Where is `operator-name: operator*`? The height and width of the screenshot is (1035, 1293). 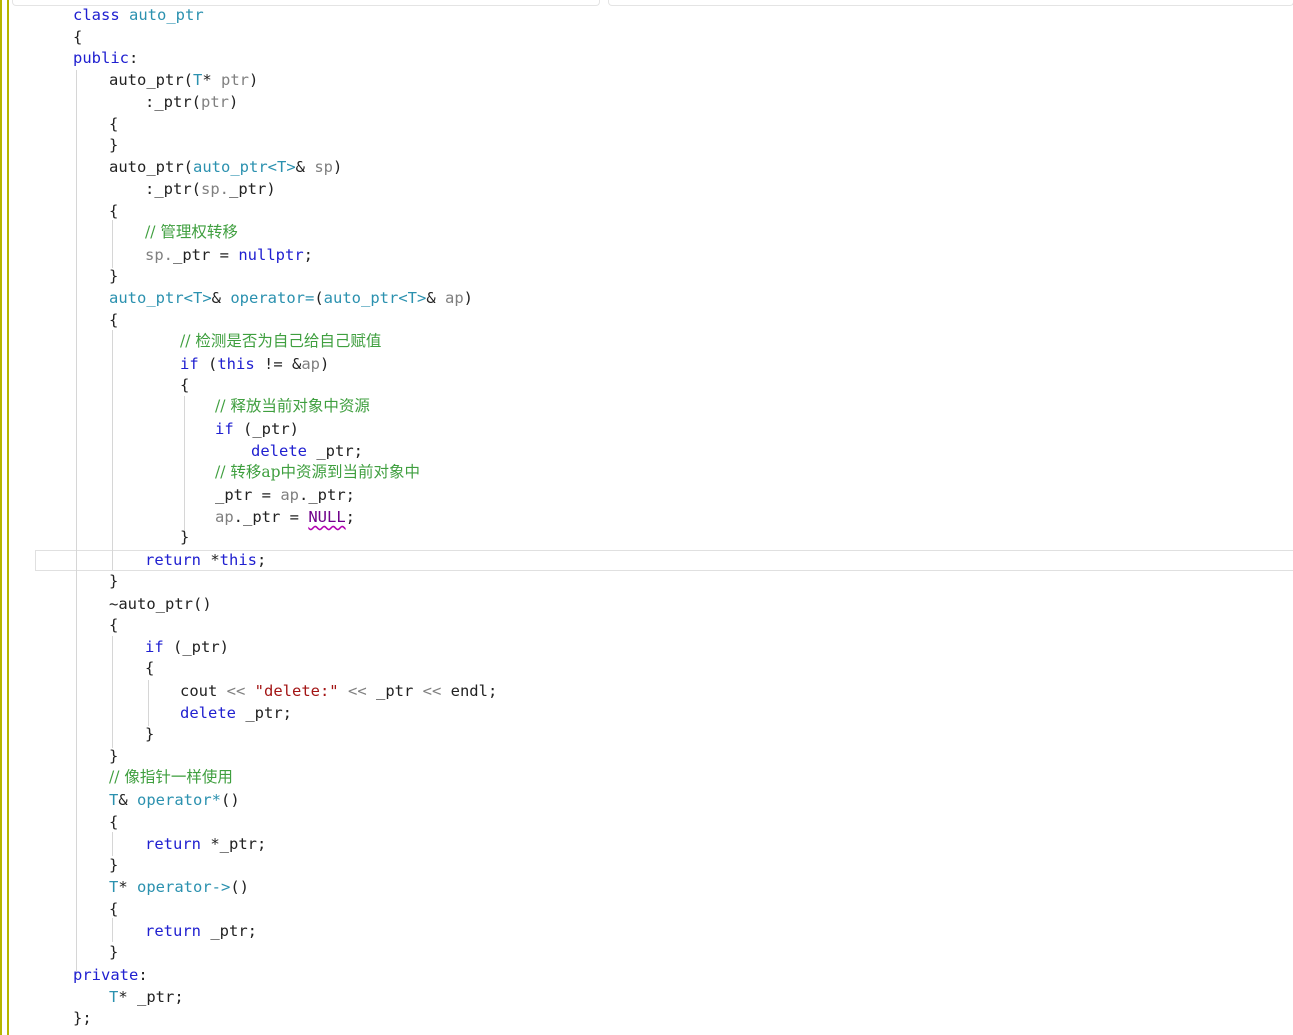
operator-name: operator* is located at coordinates (179, 800).